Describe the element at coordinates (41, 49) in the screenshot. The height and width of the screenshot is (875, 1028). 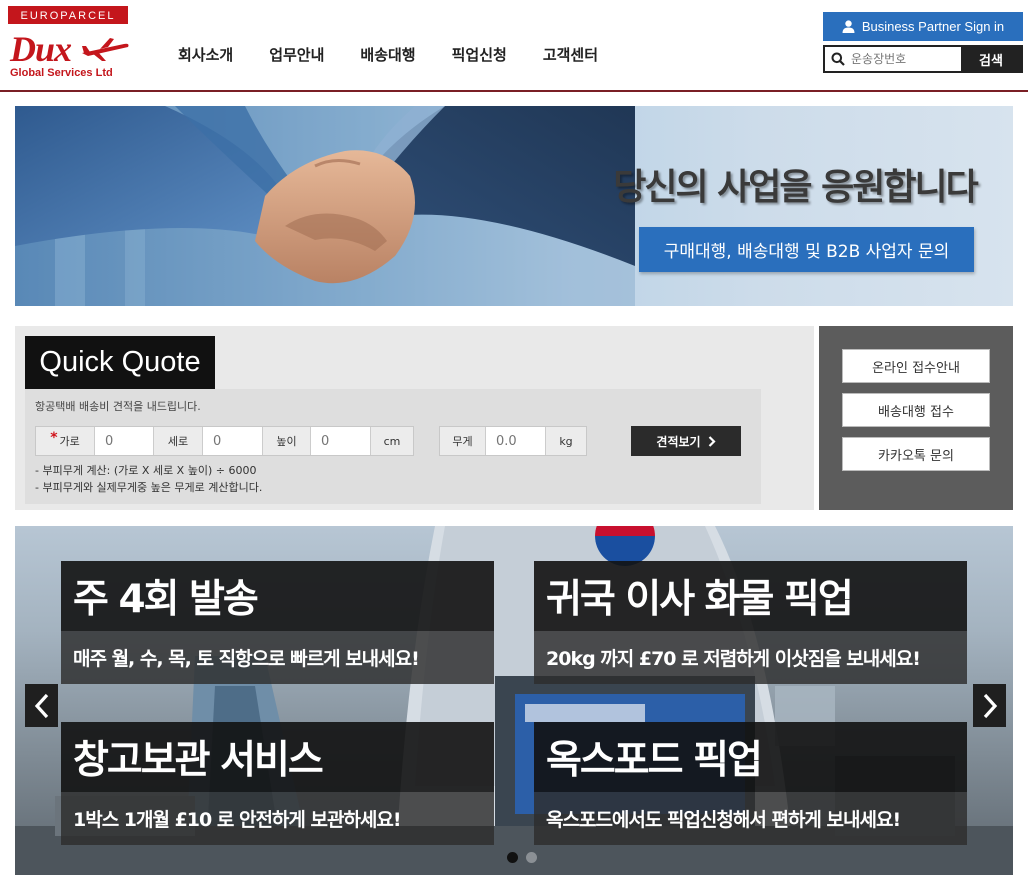
I see `logo-wordmark: Dux` at that location.